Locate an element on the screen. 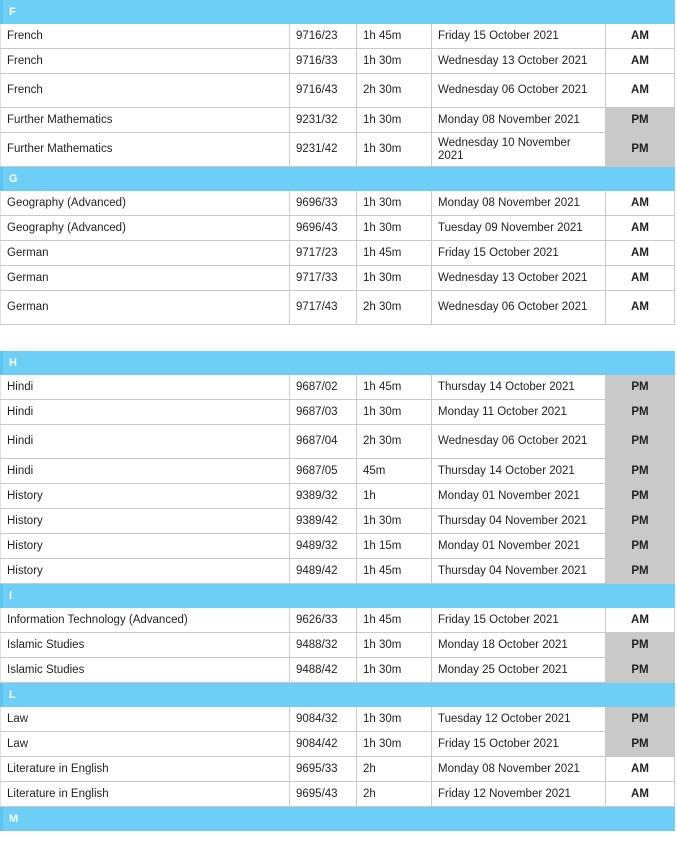 This screenshot has height=857, width=677. section-letter: M is located at coordinates (14, 818).